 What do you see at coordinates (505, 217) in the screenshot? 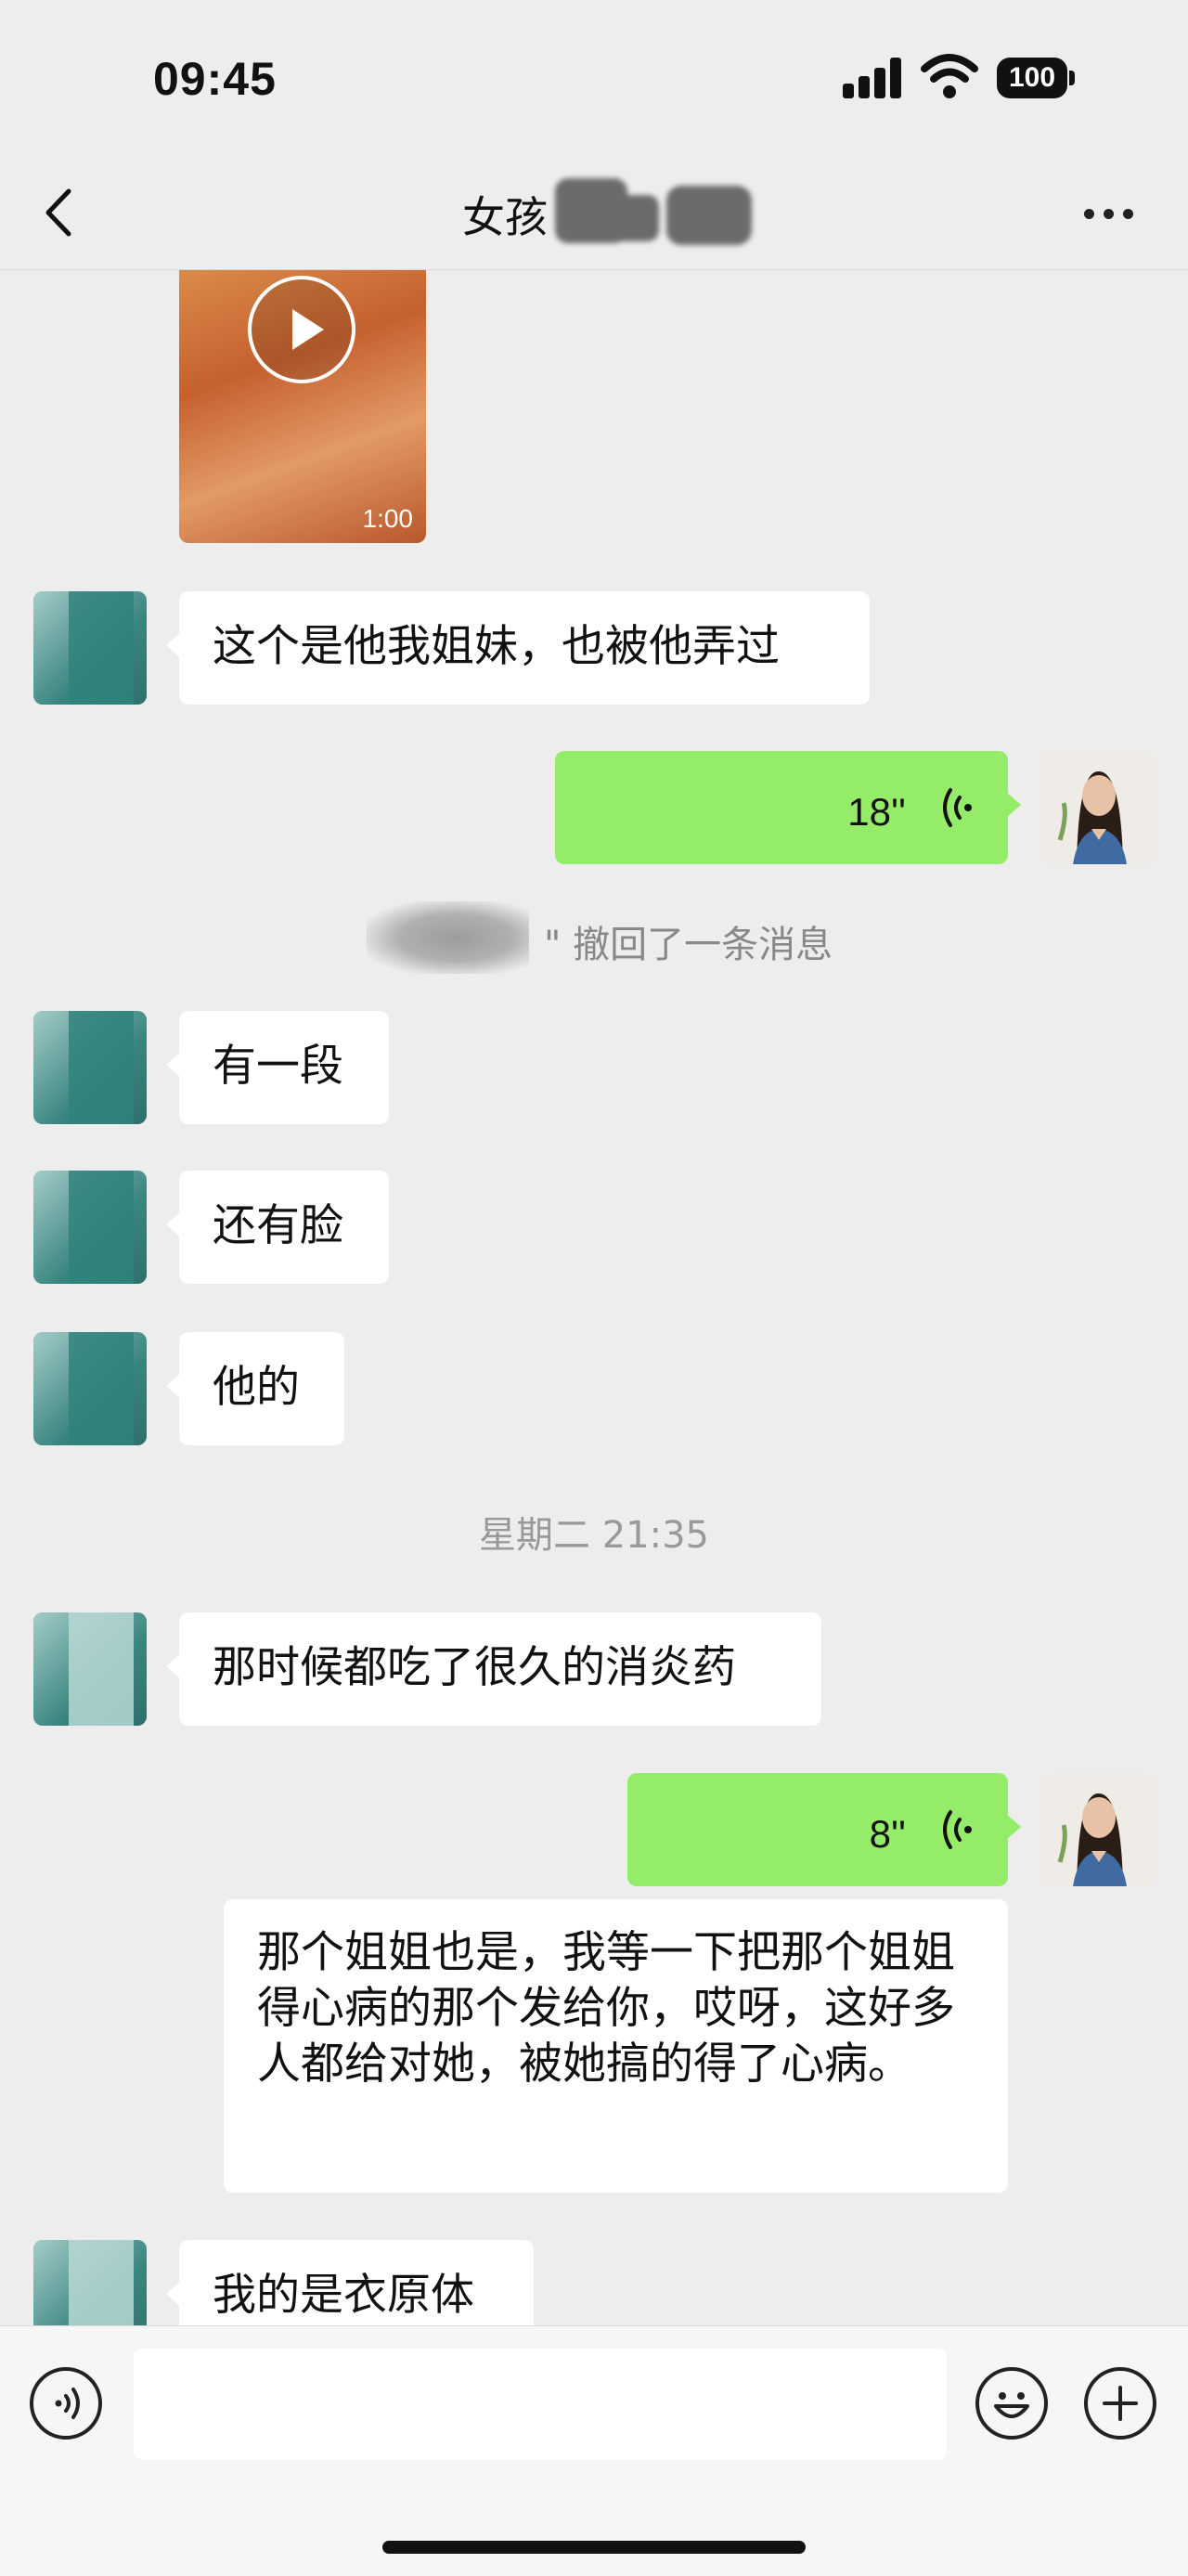
I see `chat-title: 女孩` at bounding box center [505, 217].